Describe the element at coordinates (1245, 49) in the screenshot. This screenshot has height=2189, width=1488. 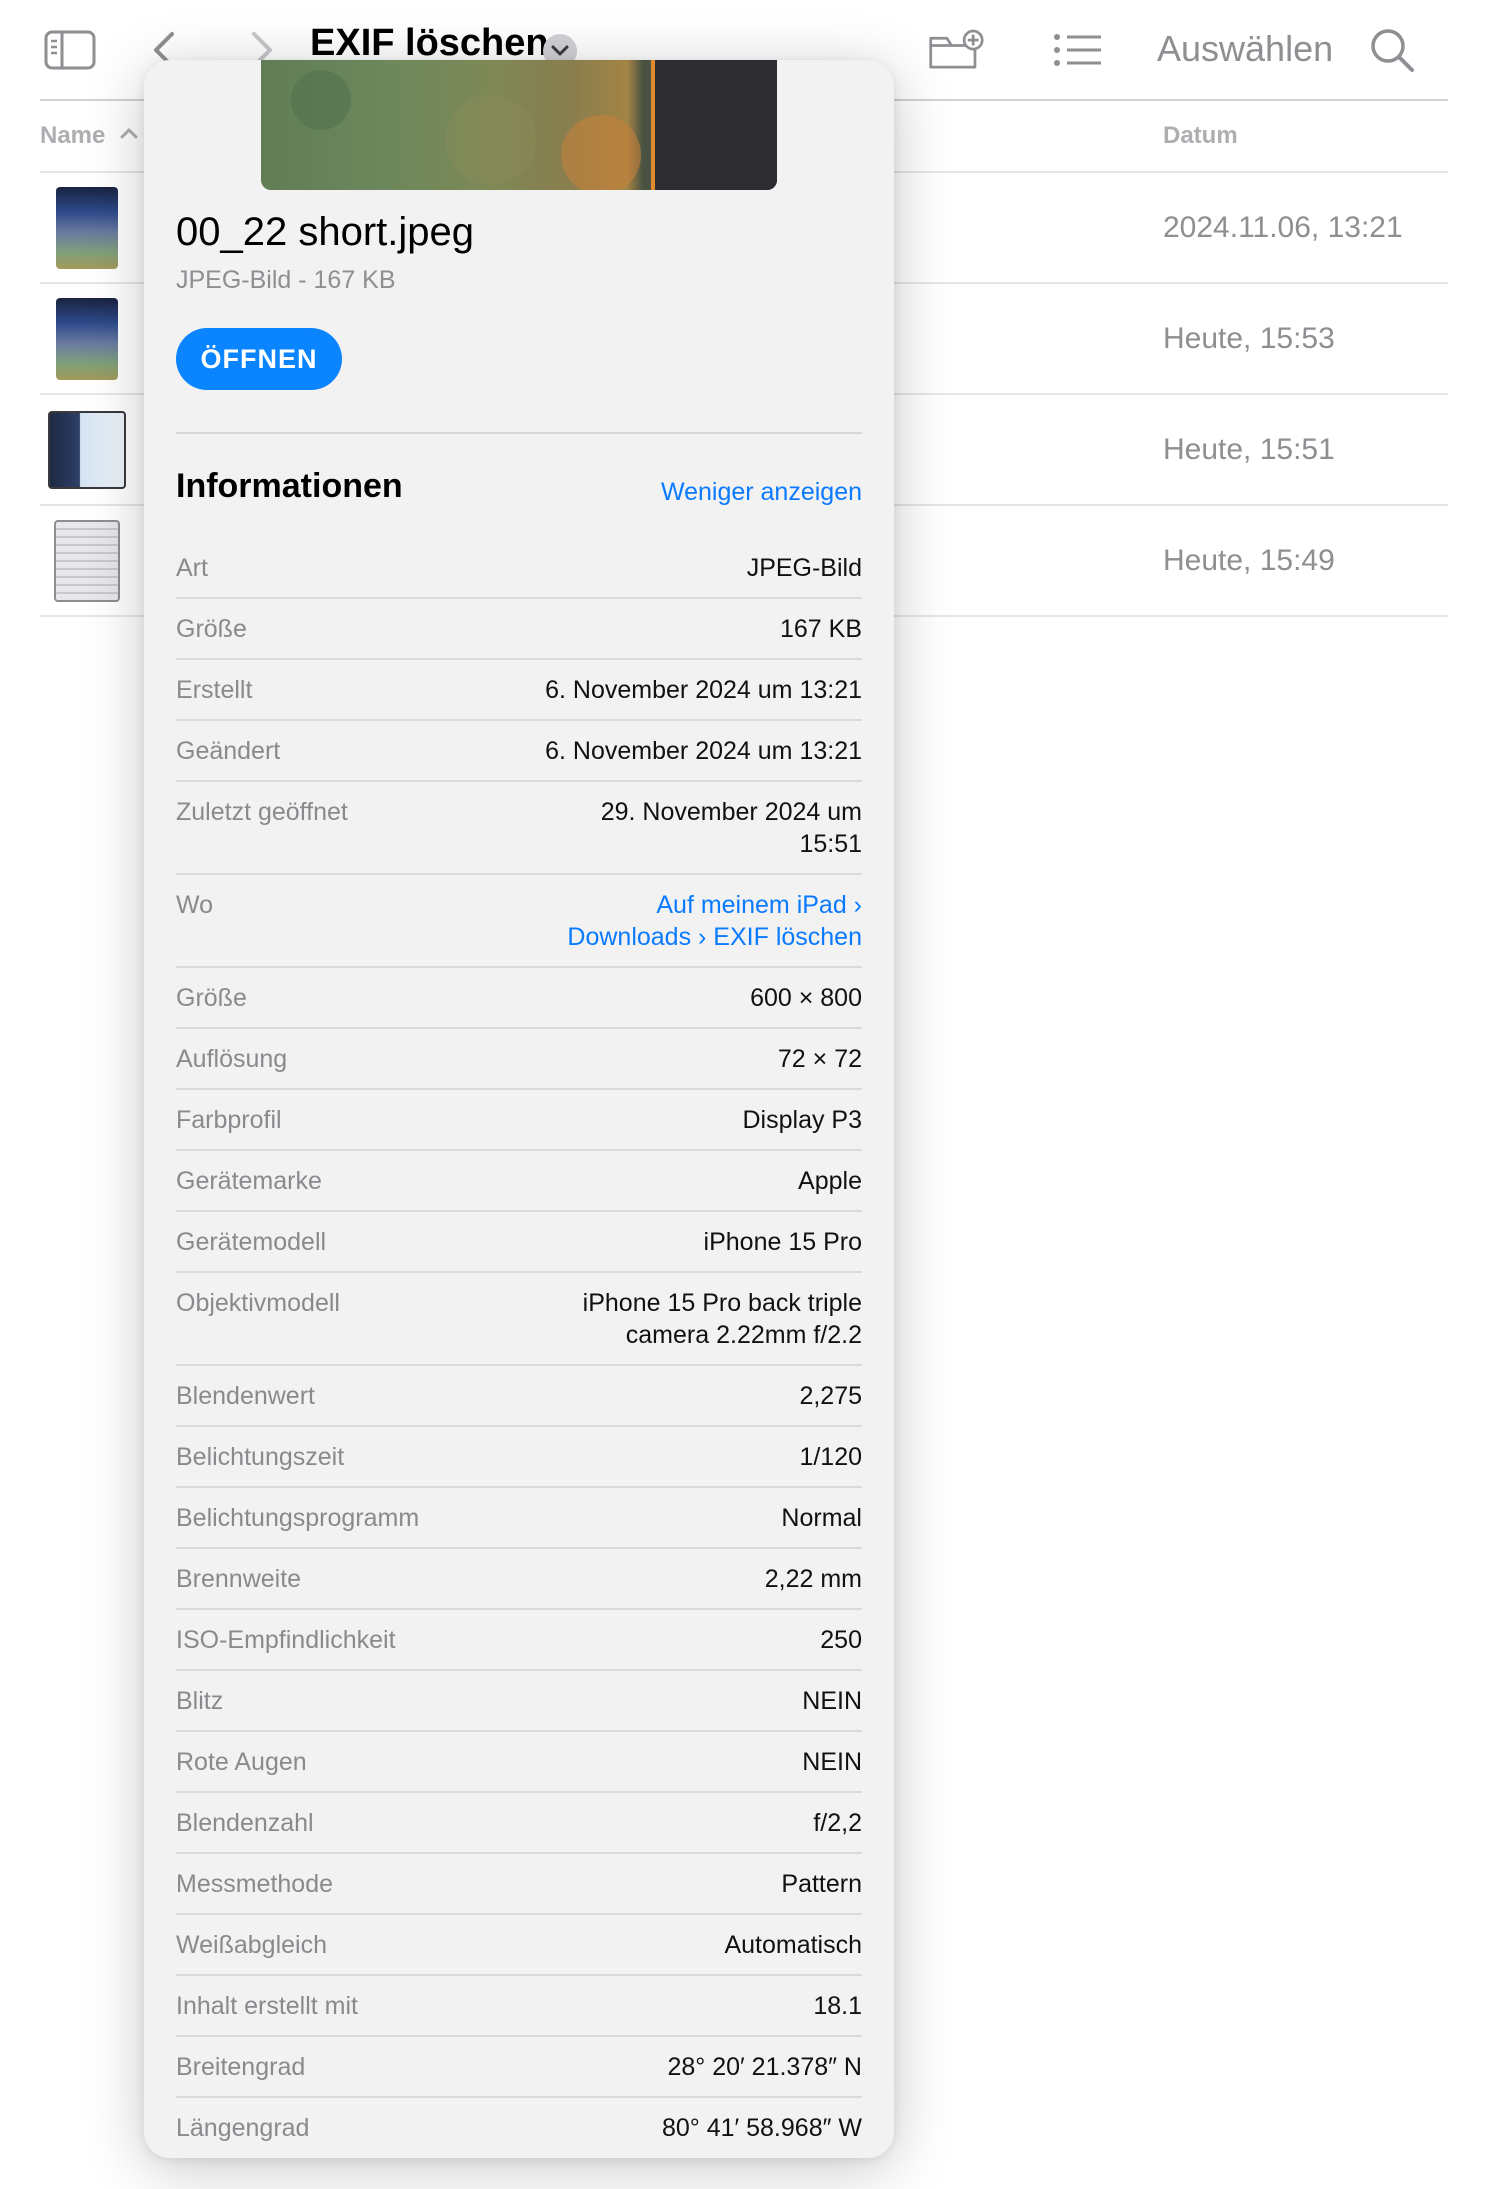
I see `select-button: Auswählen` at that location.